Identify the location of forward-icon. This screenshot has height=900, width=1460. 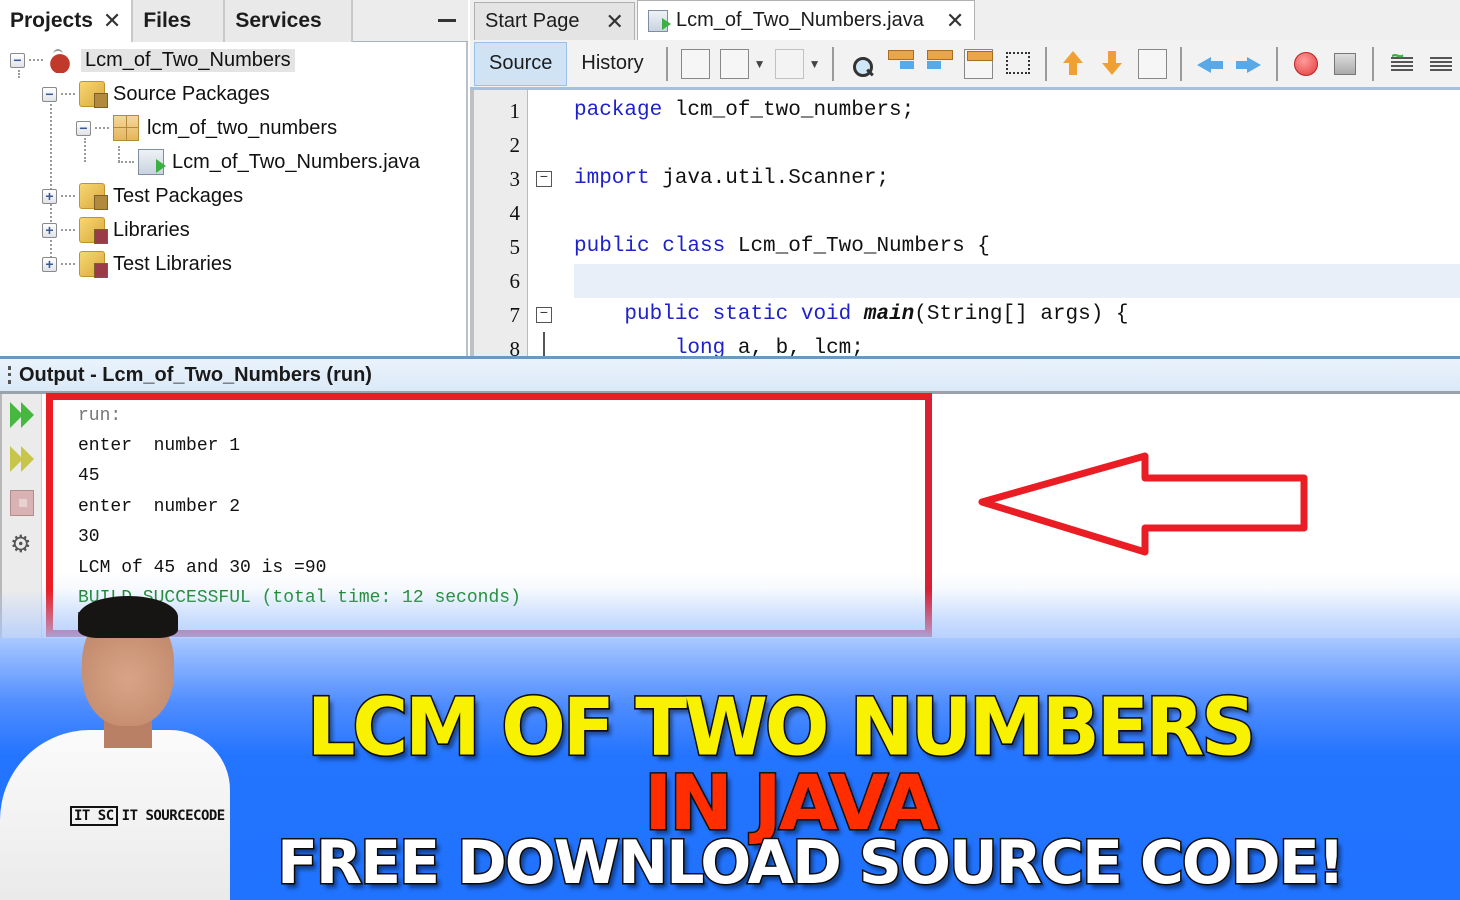
(789, 63).